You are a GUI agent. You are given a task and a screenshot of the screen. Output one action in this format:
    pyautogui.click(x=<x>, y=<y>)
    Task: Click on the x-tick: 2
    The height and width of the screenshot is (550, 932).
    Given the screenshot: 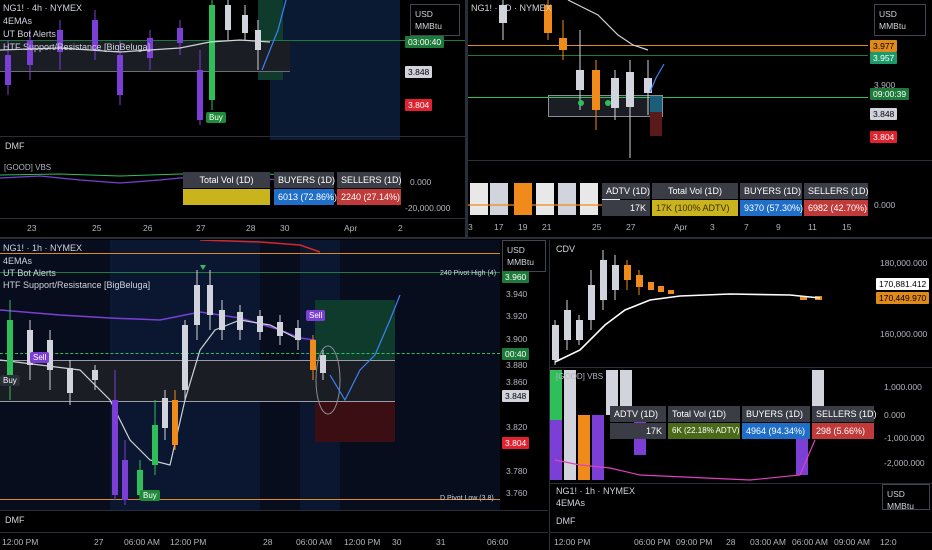 What is the action you would take?
    pyautogui.click(x=400, y=228)
    